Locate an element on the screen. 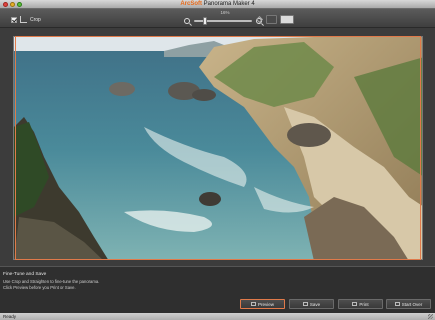 This screenshot has height=320, width=435. view-mode-icon is located at coordinates (287, 19).